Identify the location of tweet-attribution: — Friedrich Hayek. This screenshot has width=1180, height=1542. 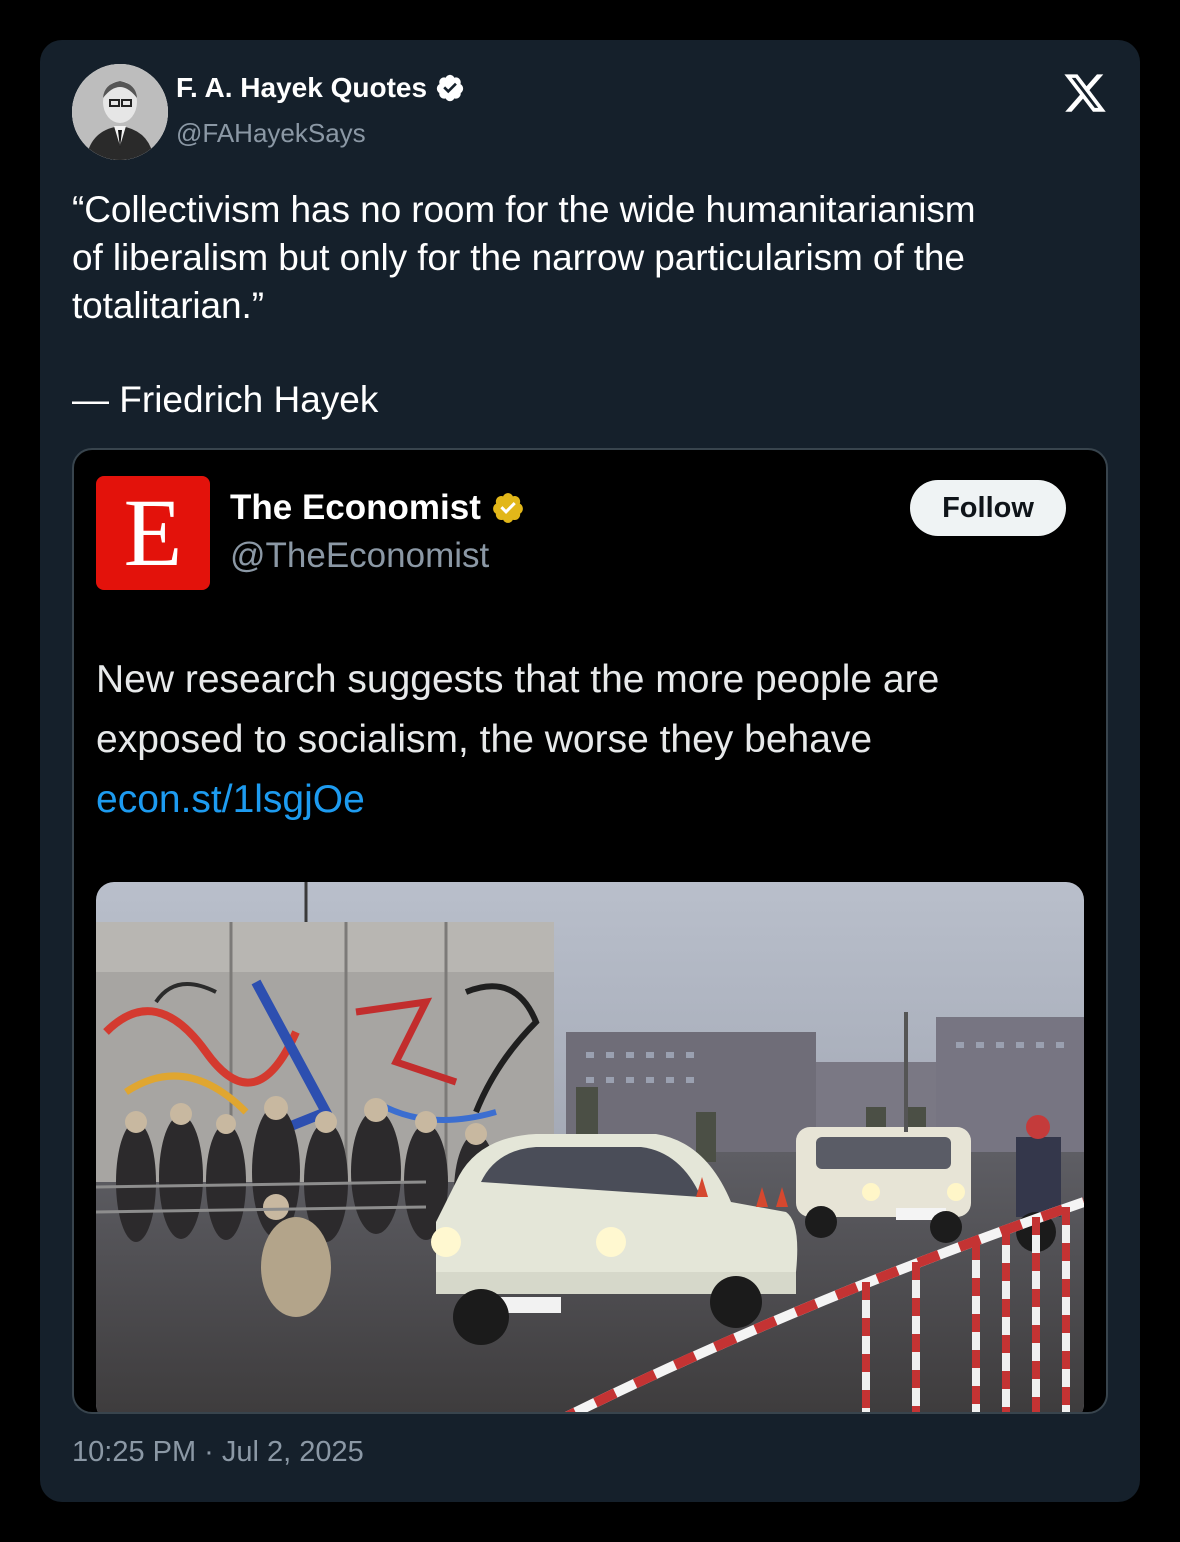
(225, 399).